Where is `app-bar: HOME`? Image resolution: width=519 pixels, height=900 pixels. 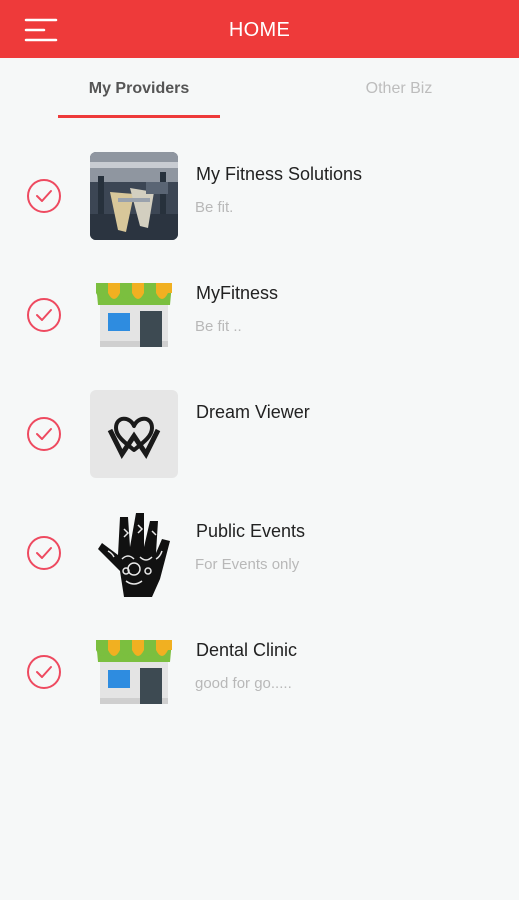 app-bar: HOME is located at coordinates (259, 29).